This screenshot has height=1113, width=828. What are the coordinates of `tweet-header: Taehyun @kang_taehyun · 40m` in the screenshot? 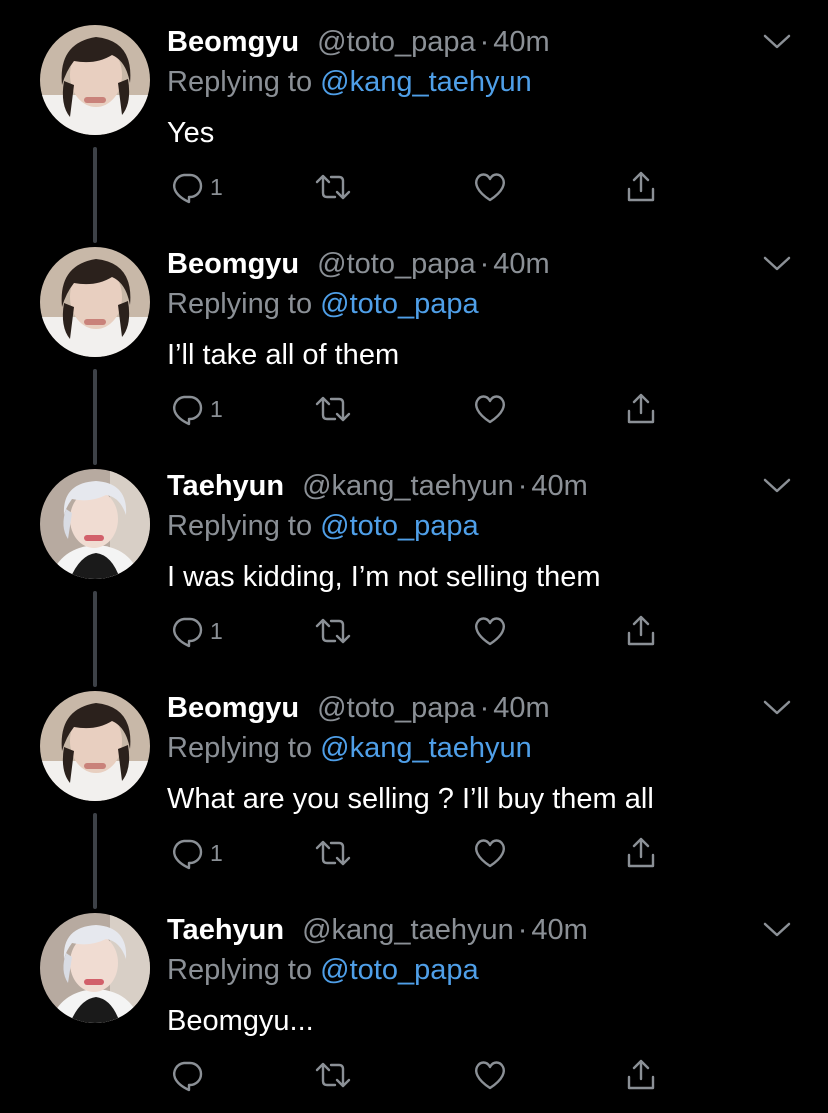 It's located at (377, 930).